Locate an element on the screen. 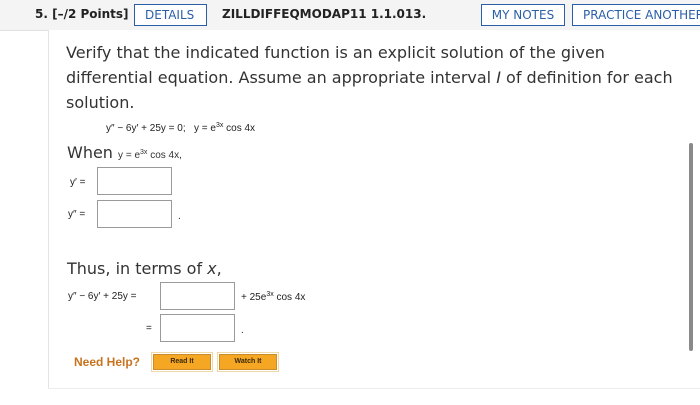 The width and height of the screenshot is (700, 405). read-it-button: Read It is located at coordinates (182, 362).